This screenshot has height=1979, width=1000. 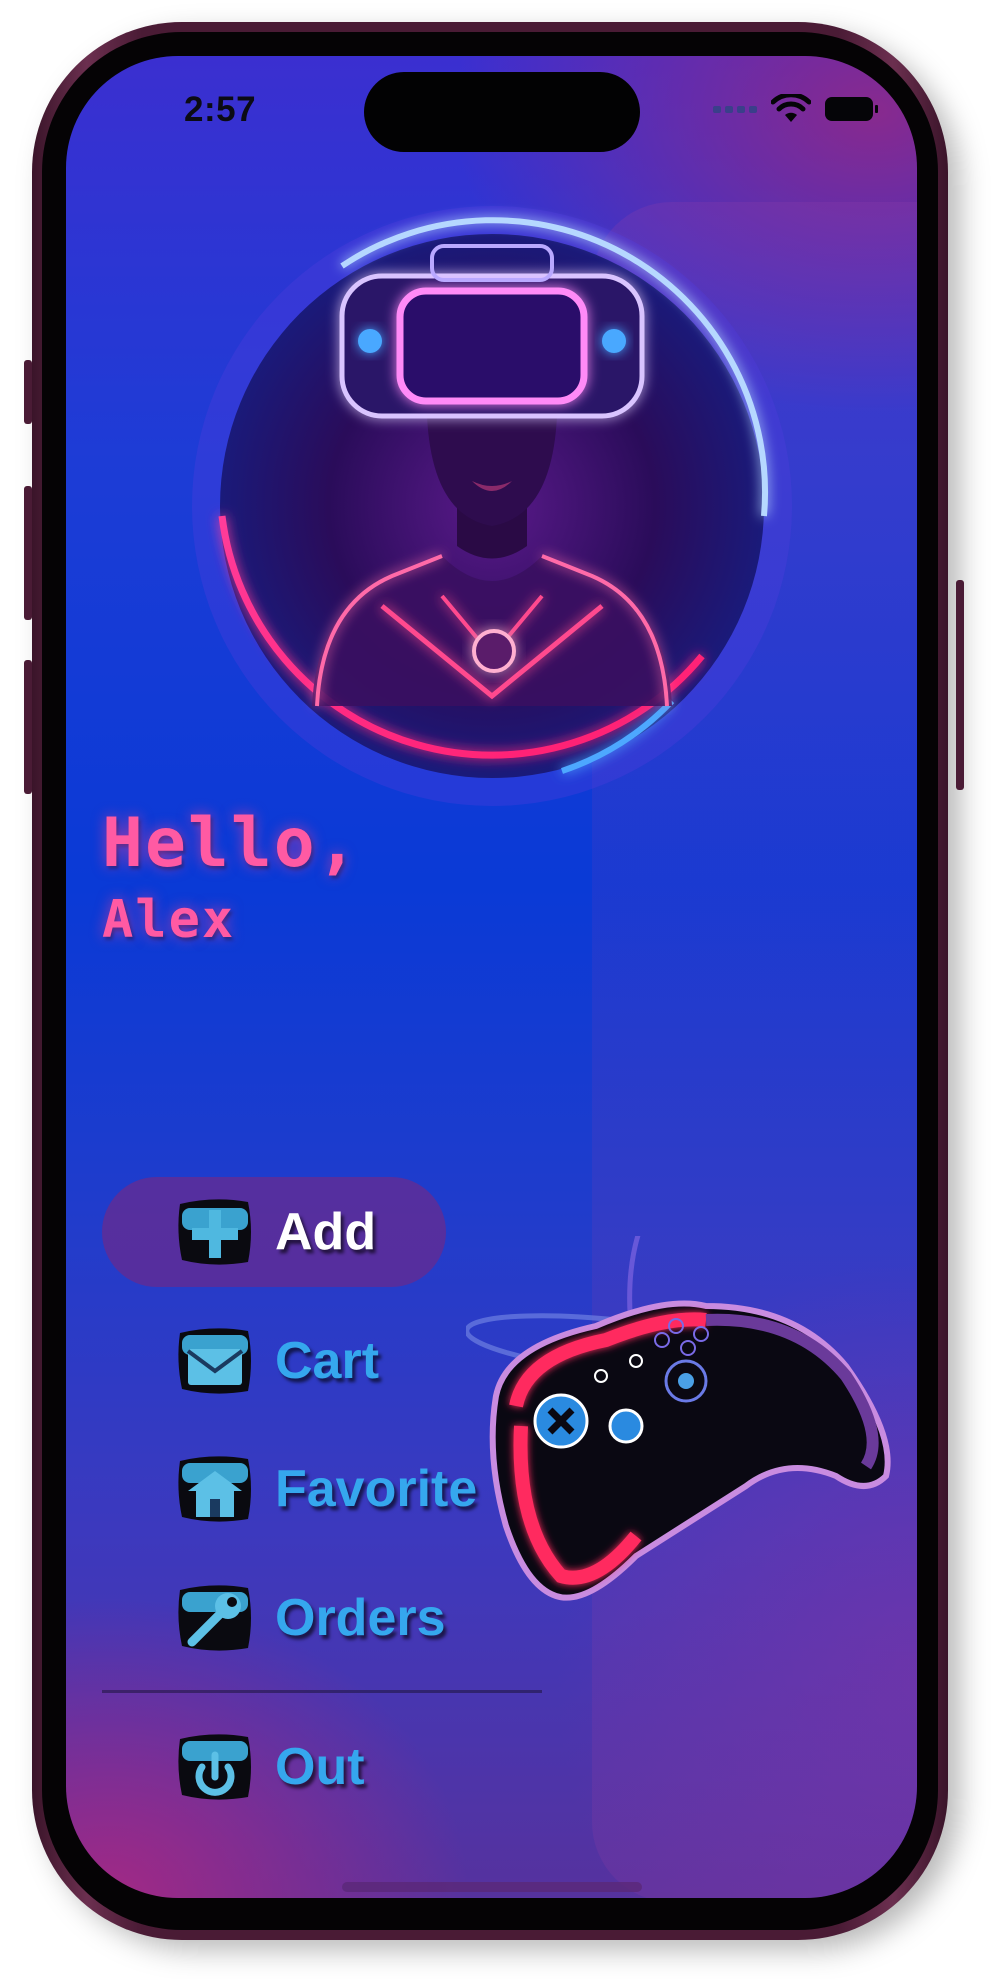 I want to click on game-controller-illustration, so click(x=678, y=1418).